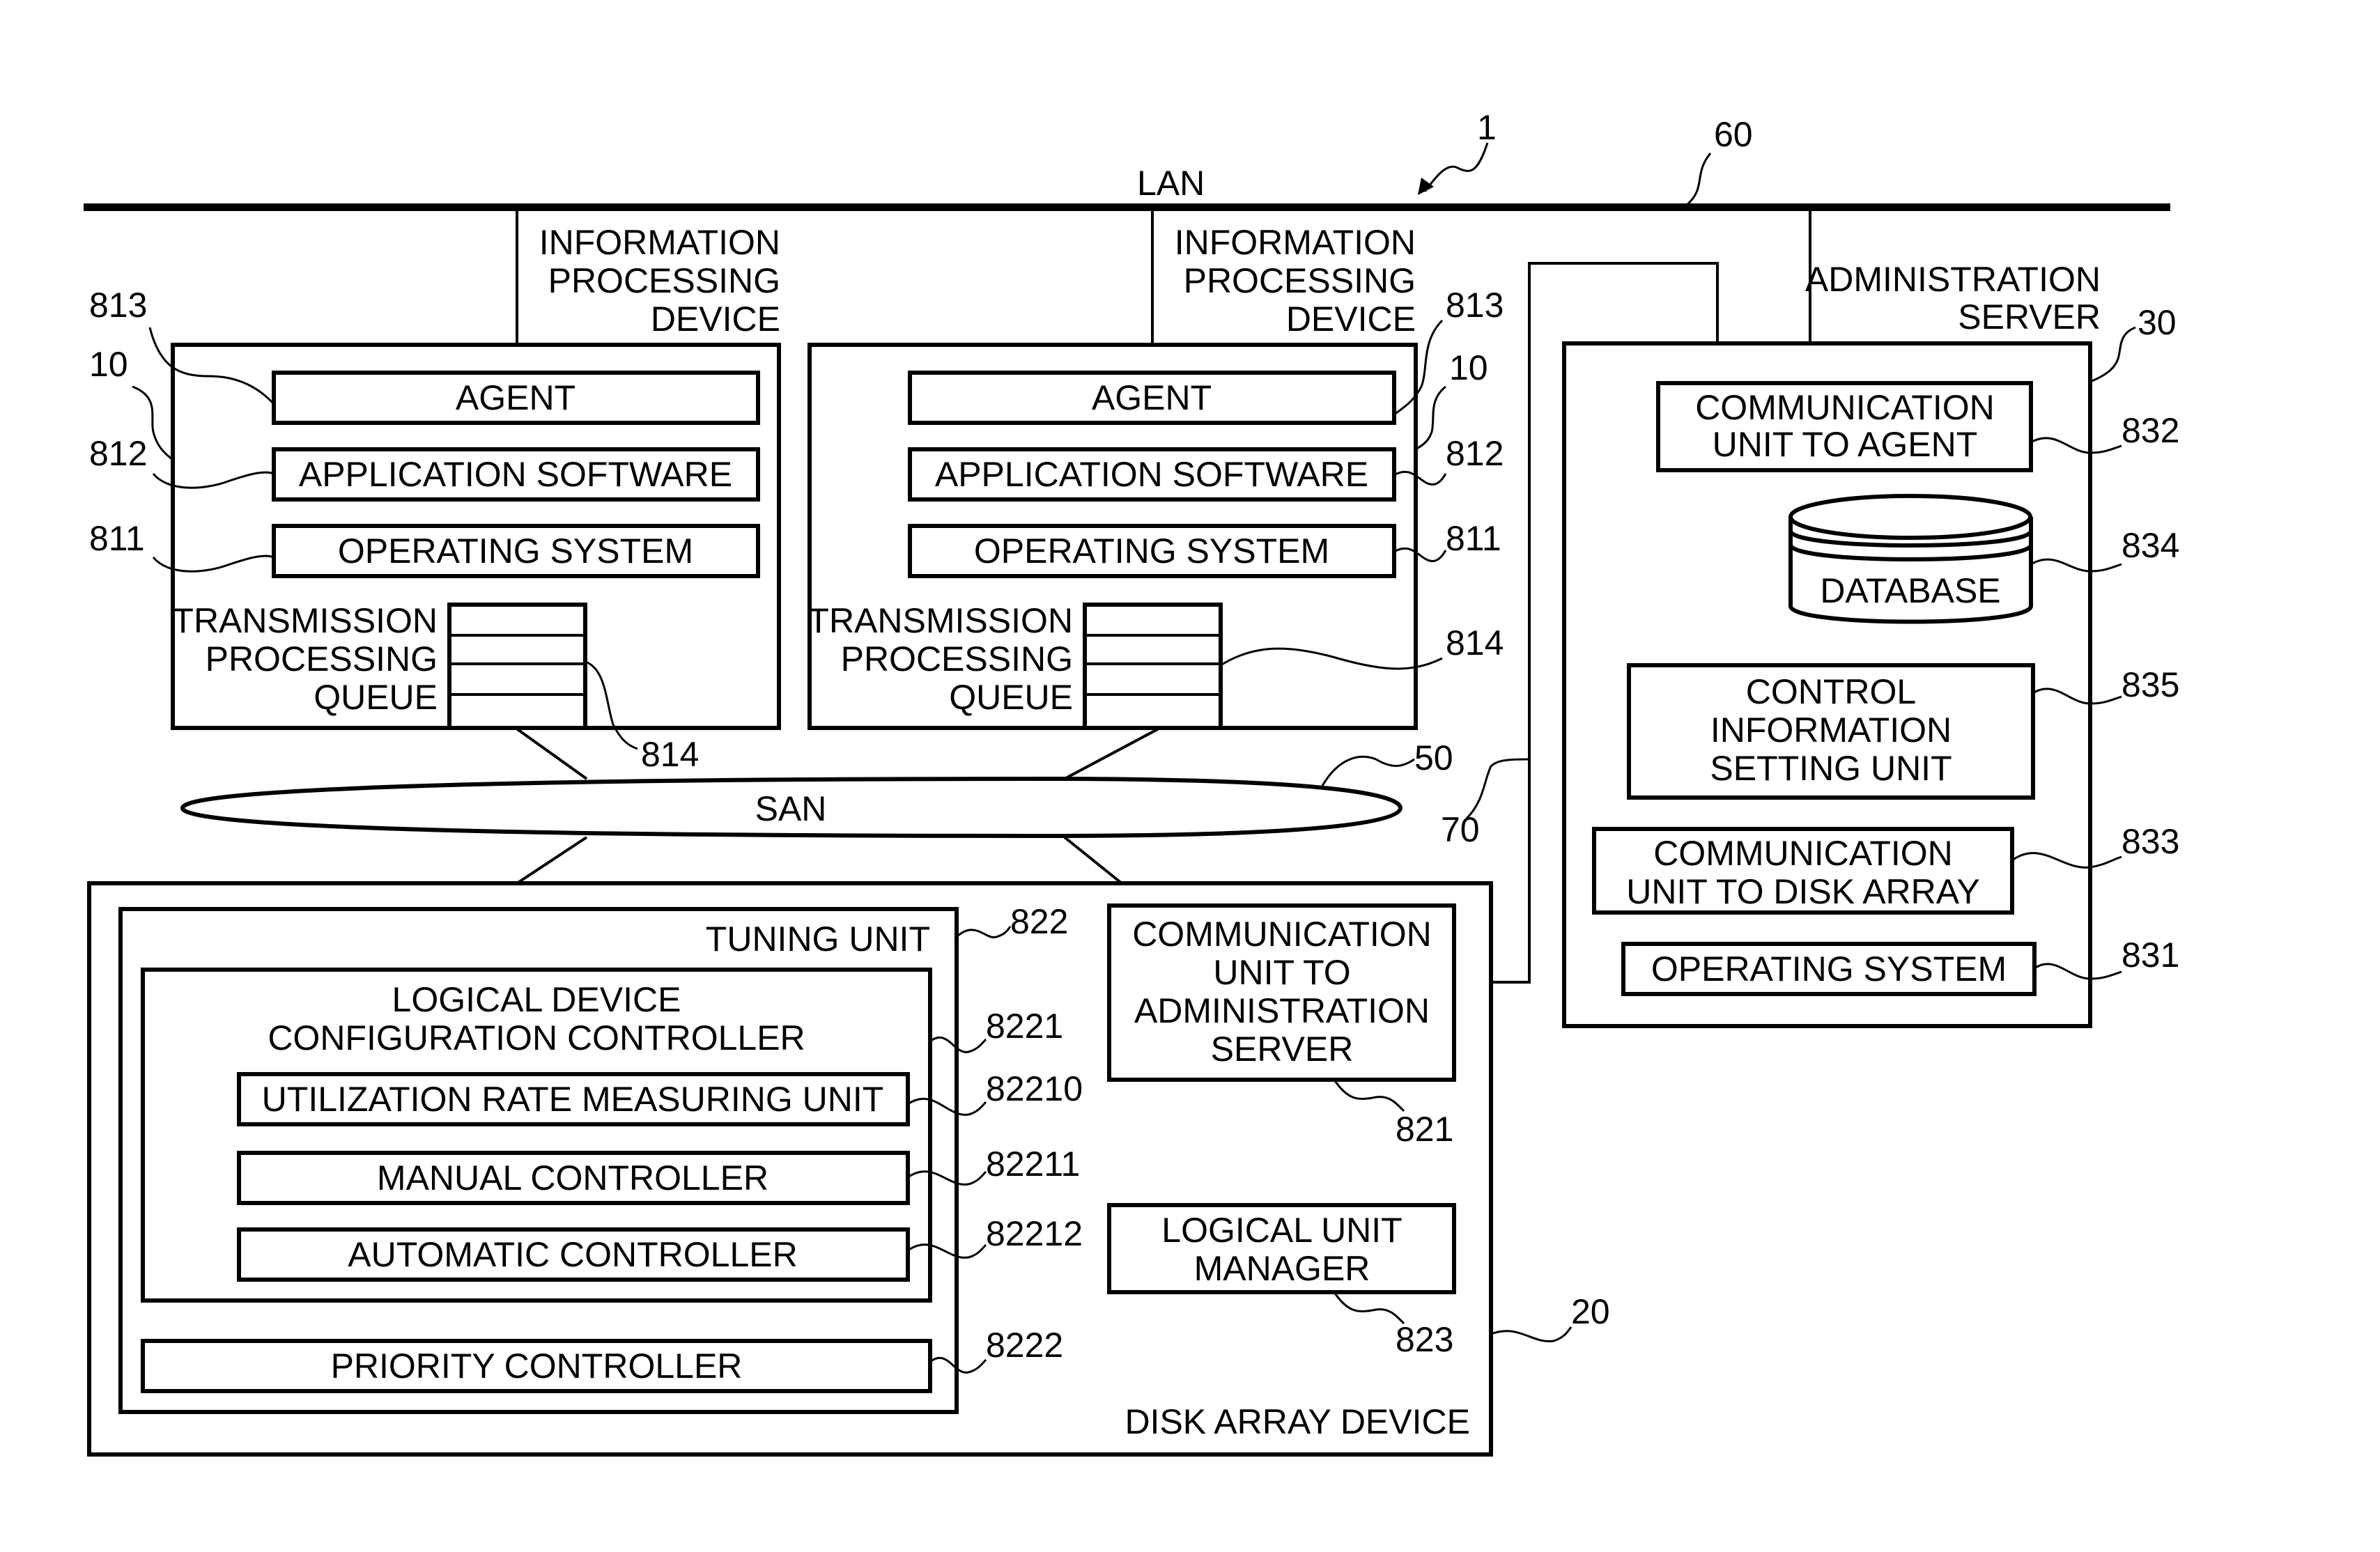  I want to click on manual-controller-label: MANUAL CONTROLLER, so click(572, 1177).